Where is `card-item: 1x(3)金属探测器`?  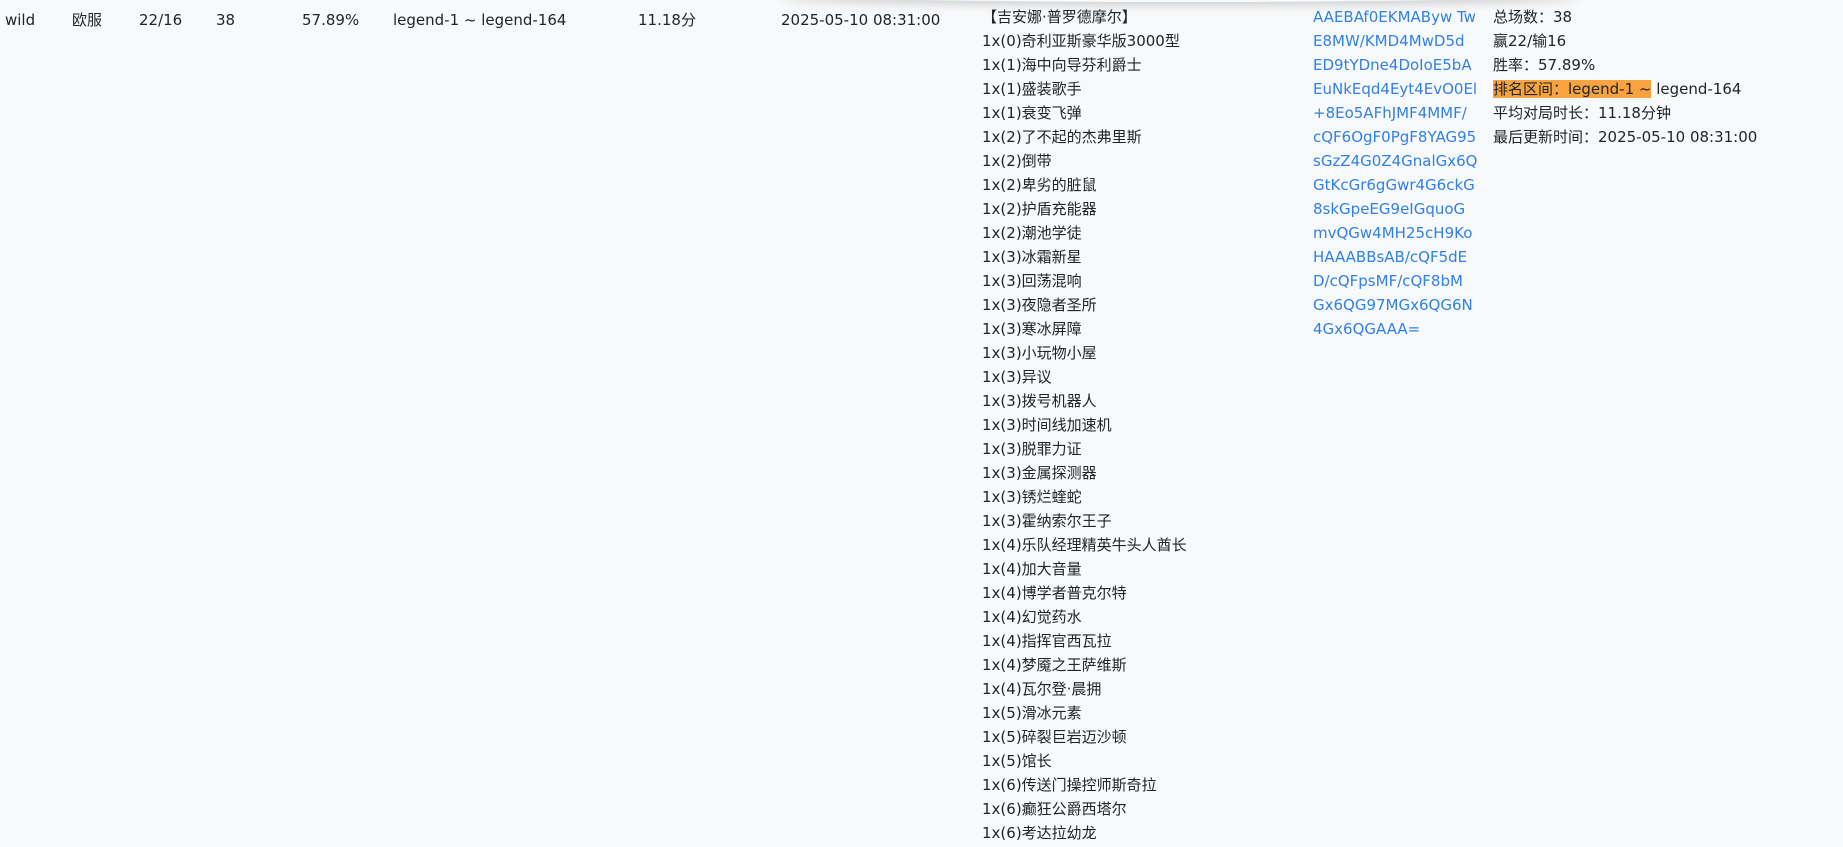
card-item: 1x(3)金属探测器 is located at coordinates (1039, 473).